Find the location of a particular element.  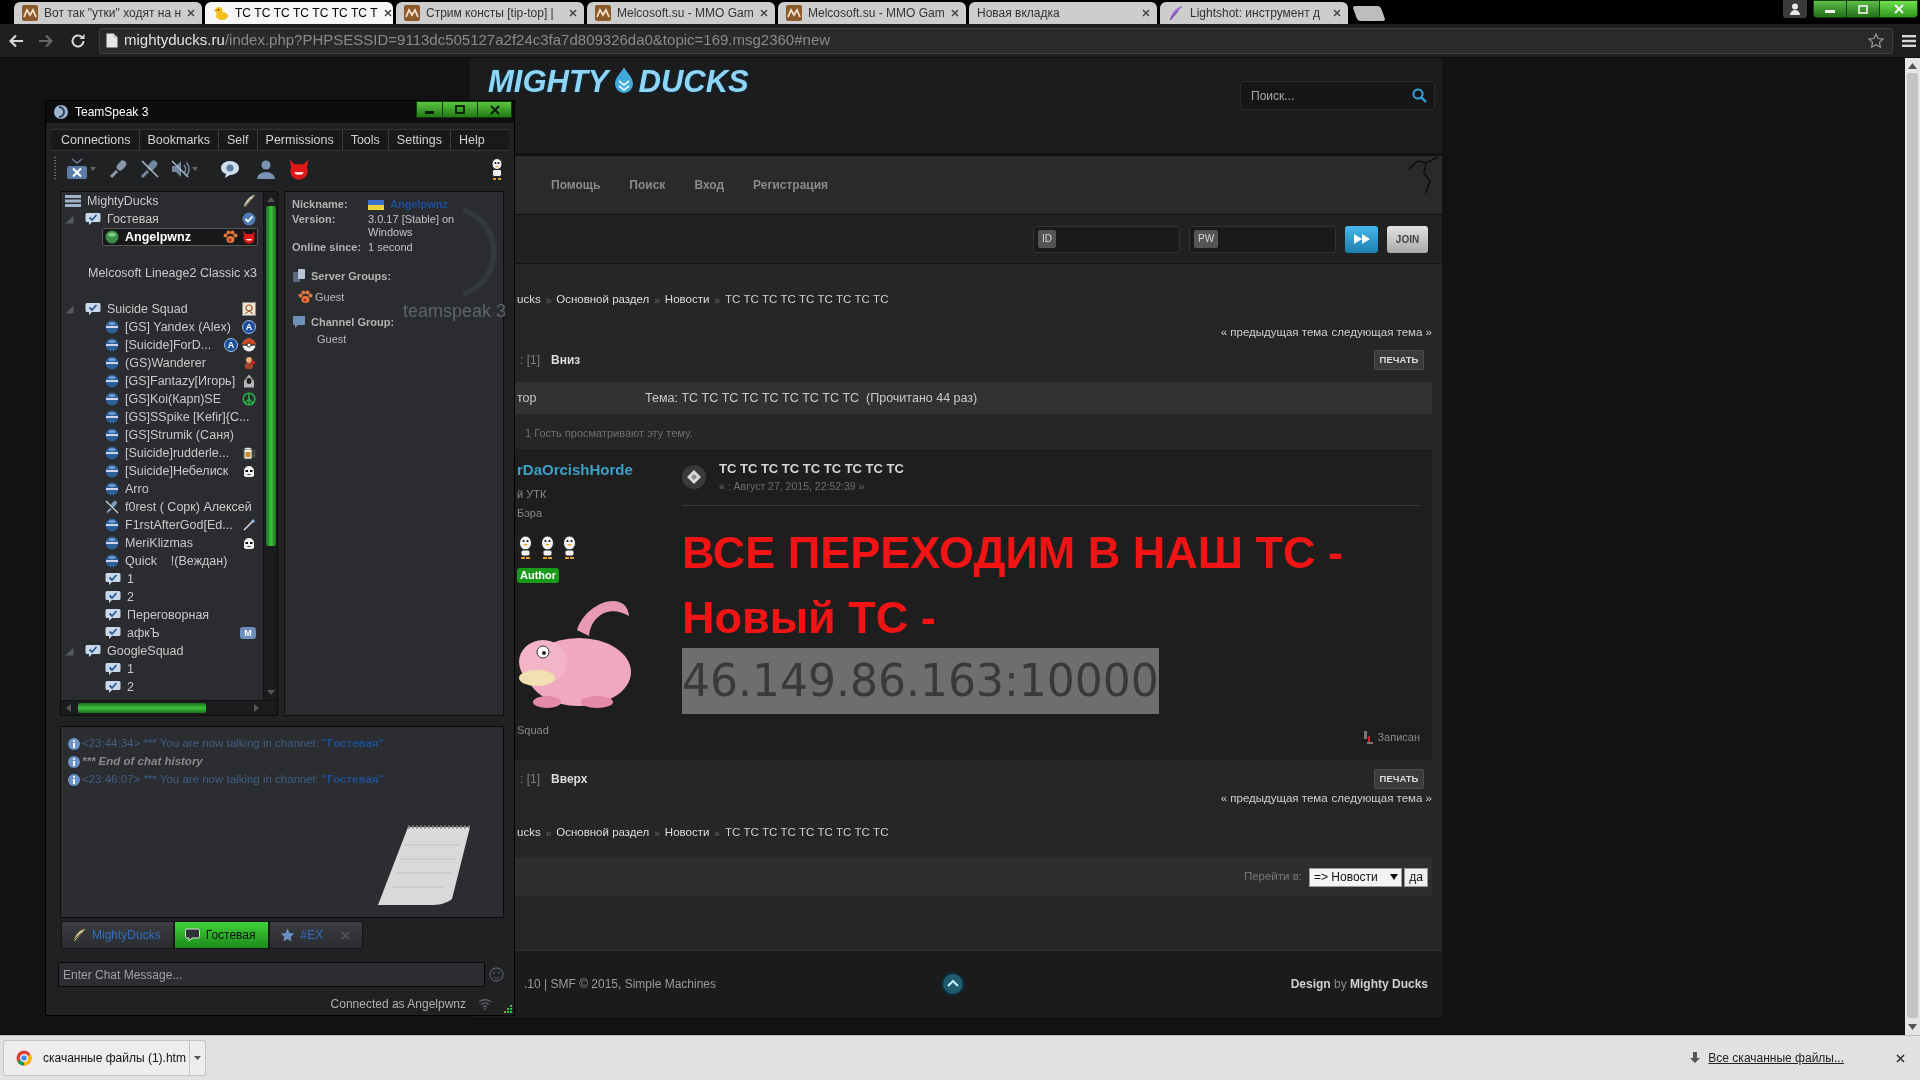

tree-item: Arro is located at coordinates (180, 489).